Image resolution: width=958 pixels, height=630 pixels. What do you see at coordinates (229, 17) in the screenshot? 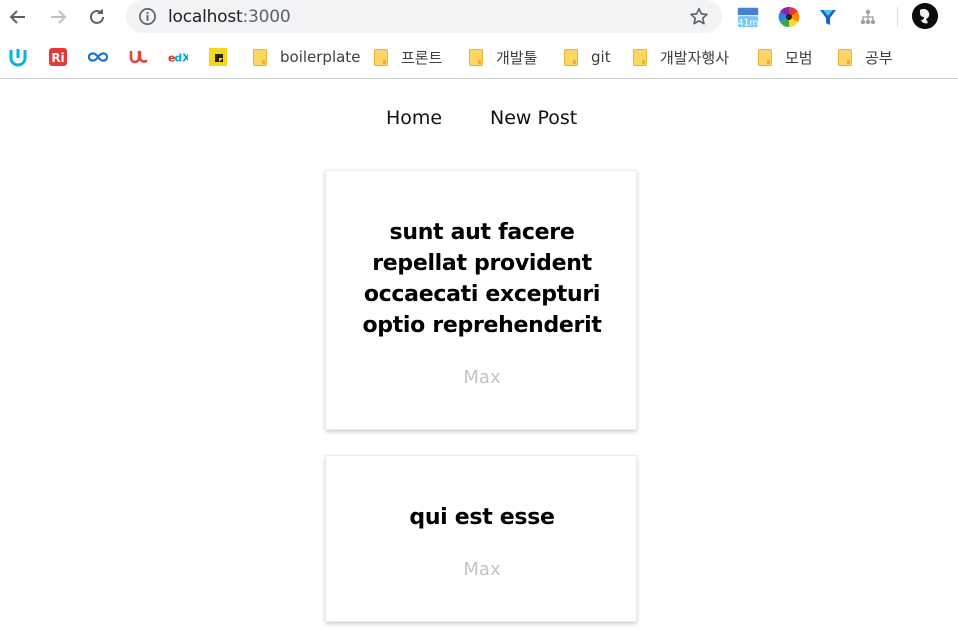
I see `url-text: localhost:3000` at bounding box center [229, 17].